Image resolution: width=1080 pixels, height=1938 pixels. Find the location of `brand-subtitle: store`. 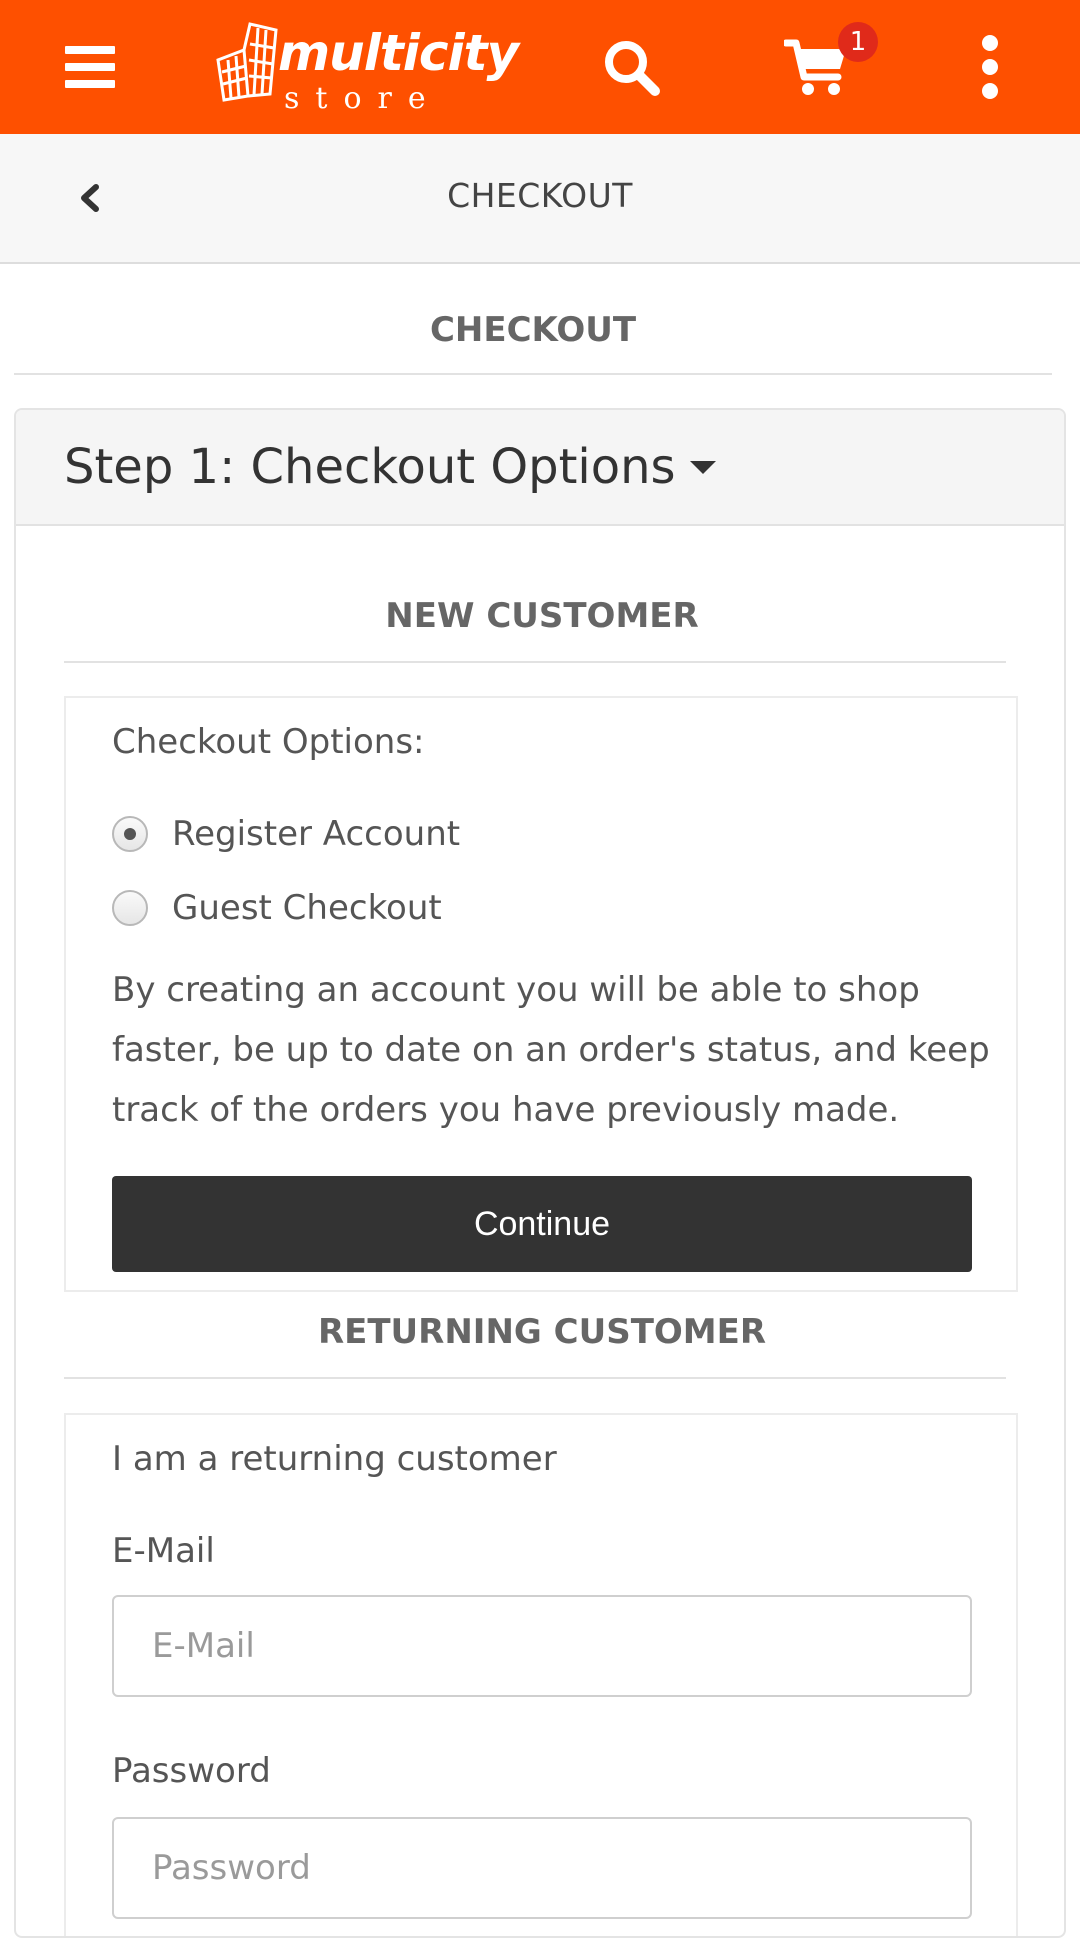

brand-subtitle: store is located at coordinates (363, 98).